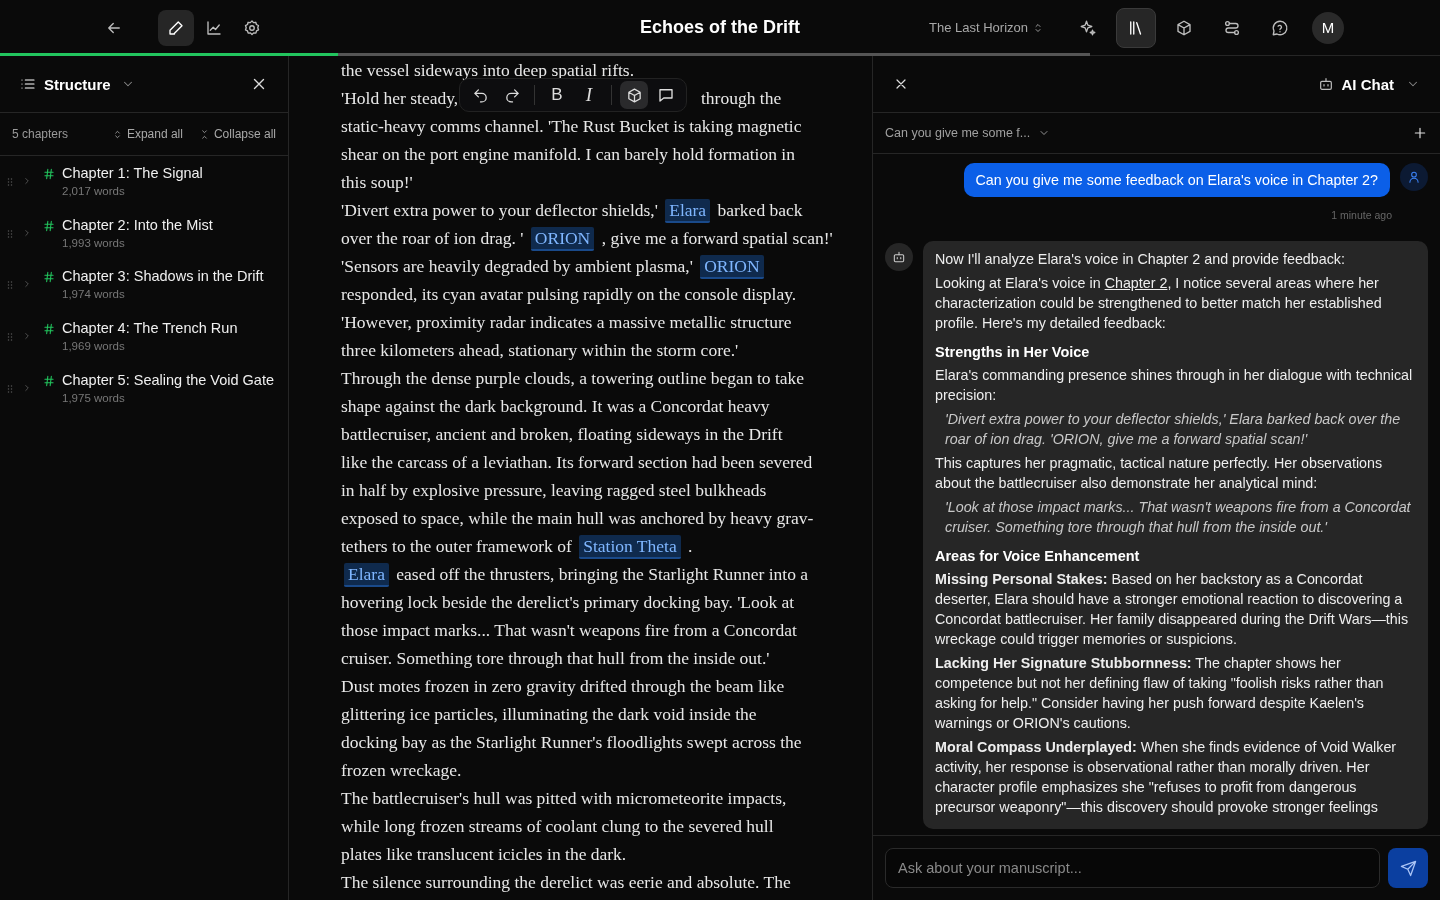  What do you see at coordinates (517, 266) in the screenshot?
I see `manuscript-text: 'Sensors are heavily degraded by ambient plasma,'` at bounding box center [517, 266].